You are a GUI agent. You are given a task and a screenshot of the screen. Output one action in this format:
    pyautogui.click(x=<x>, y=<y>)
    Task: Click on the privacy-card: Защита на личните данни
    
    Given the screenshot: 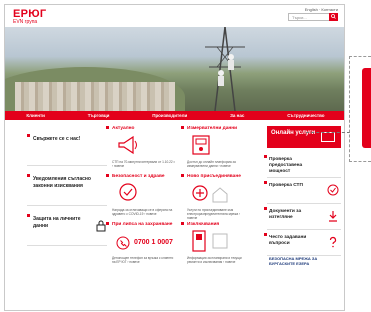 What is the action you would take?
    pyautogui.click(x=67, y=226)
    